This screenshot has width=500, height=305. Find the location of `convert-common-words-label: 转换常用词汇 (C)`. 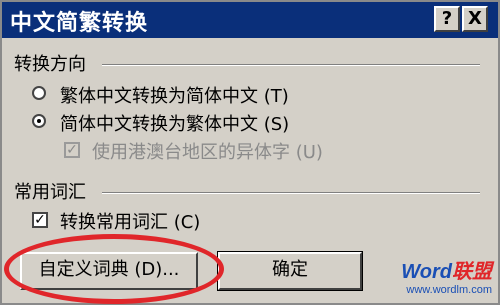

convert-common-words-label: 转换常用词汇 (C) is located at coordinates (130, 222).